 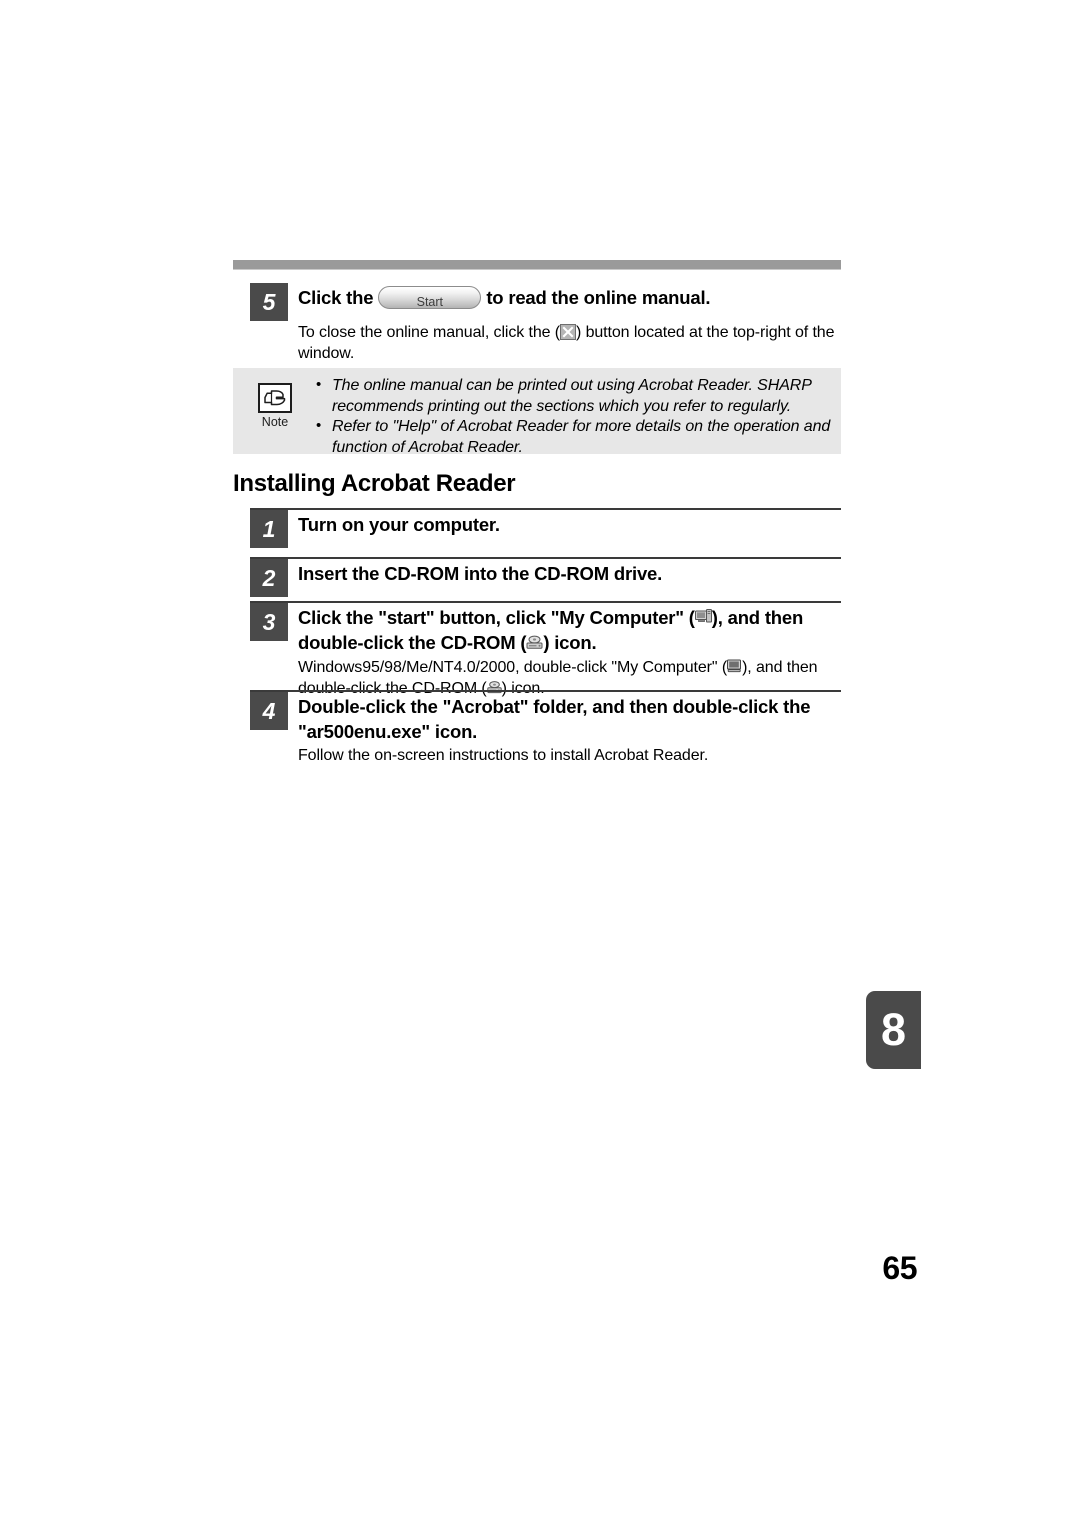 What do you see at coordinates (275, 398) in the screenshot?
I see `pointing-hand-icon` at bounding box center [275, 398].